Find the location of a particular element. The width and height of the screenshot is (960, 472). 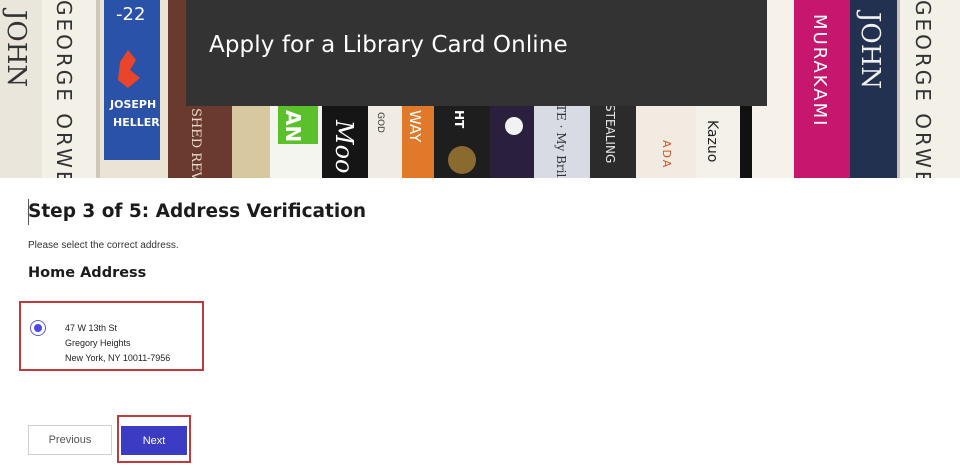

spine-text-brilli: TE · My Brilli is located at coordinates (561, 141).